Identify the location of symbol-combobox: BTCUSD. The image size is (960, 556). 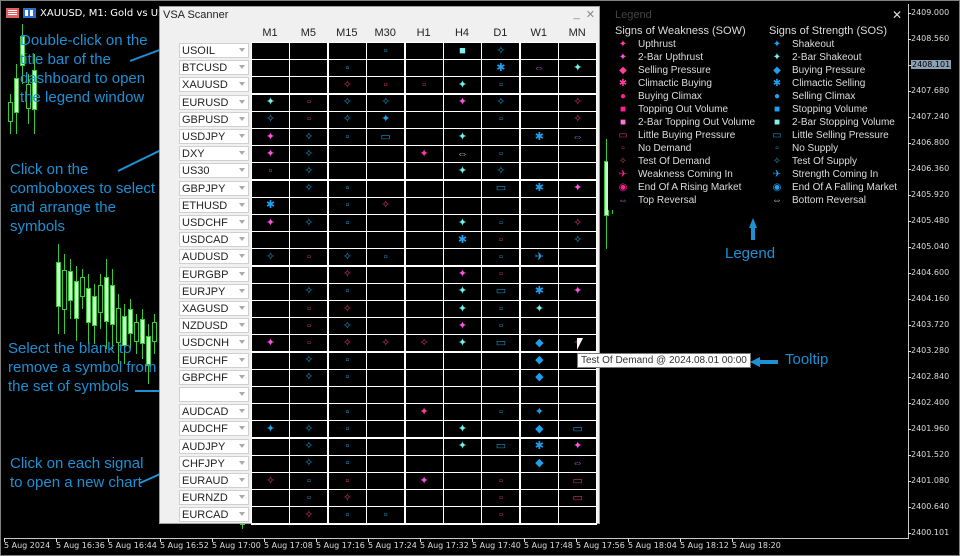
(214, 68).